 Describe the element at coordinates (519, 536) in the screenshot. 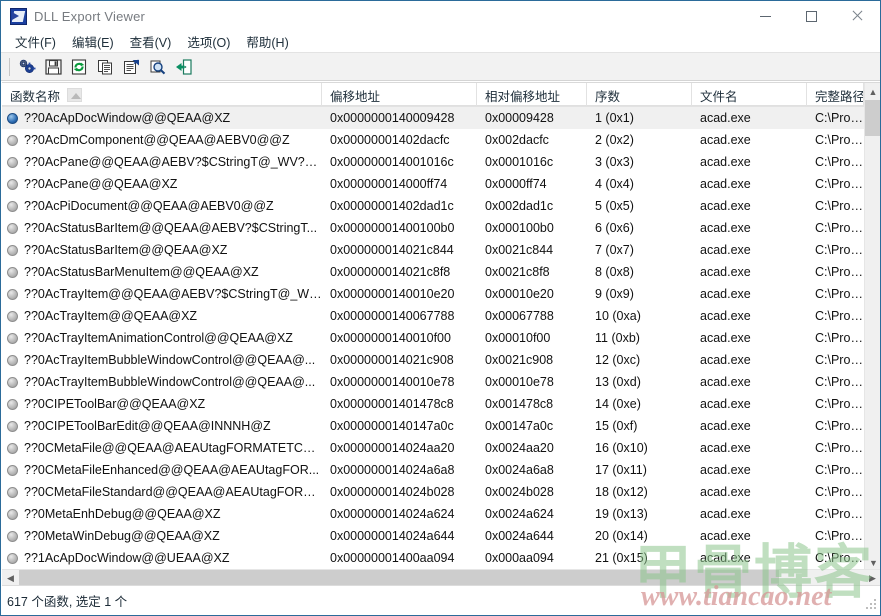

I see `cell-relative-address: 0x0024a644` at that location.